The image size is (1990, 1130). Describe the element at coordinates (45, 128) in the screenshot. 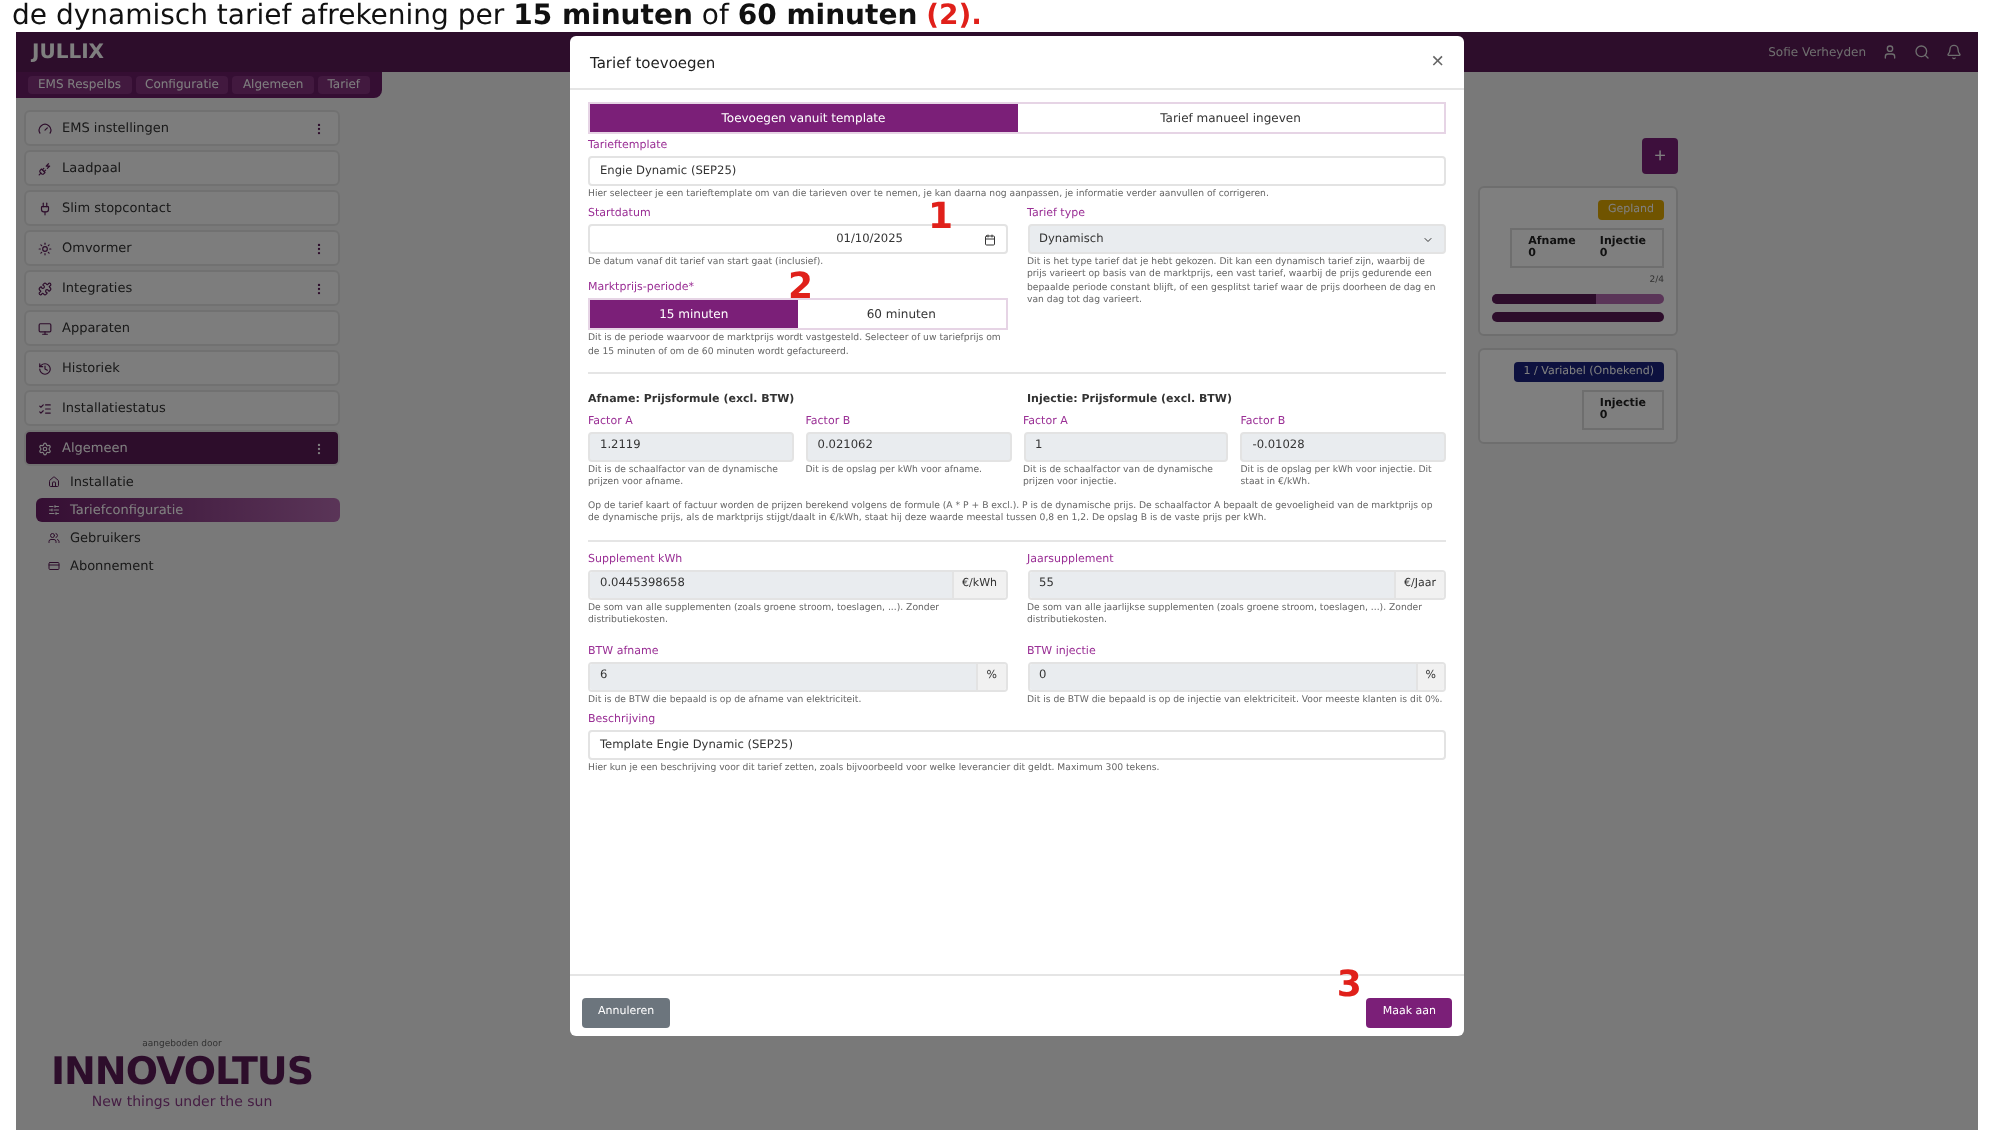

I see `gauge-icon` at that location.